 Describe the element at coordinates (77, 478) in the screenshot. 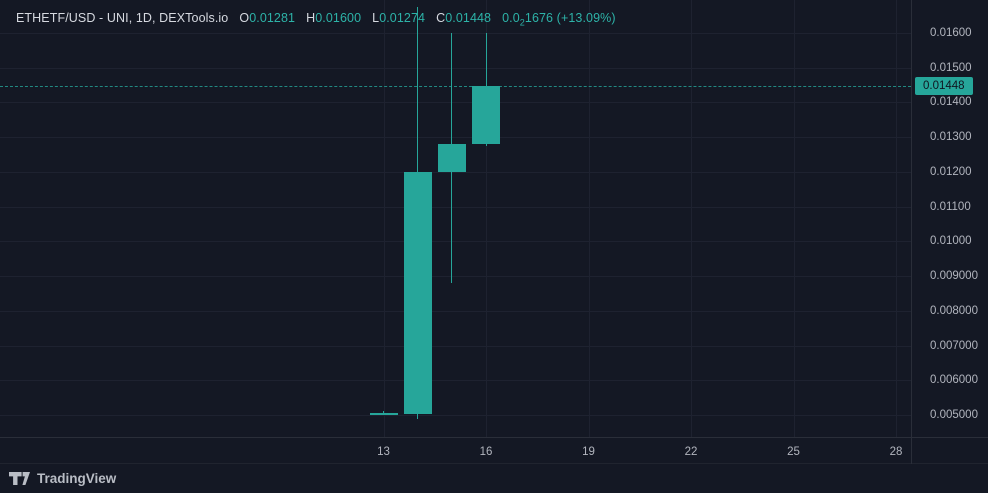

I see `brand-label: TradingView` at that location.